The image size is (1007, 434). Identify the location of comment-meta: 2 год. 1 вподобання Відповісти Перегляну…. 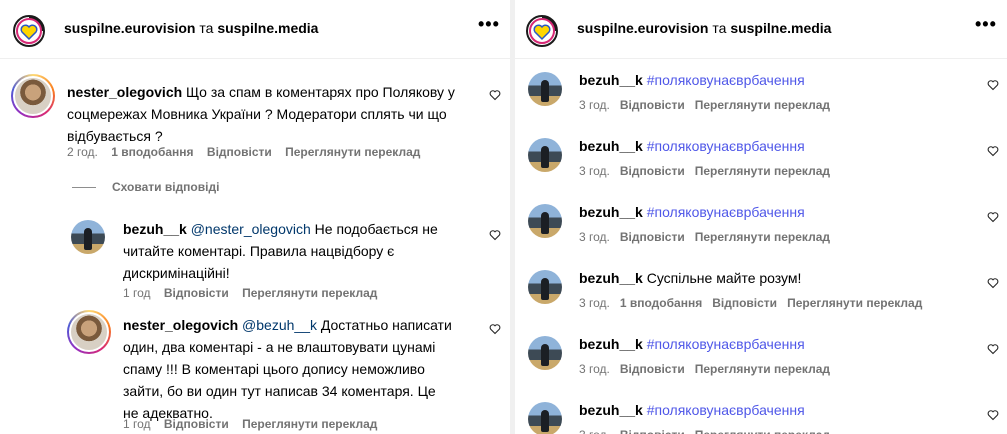
(248, 152).